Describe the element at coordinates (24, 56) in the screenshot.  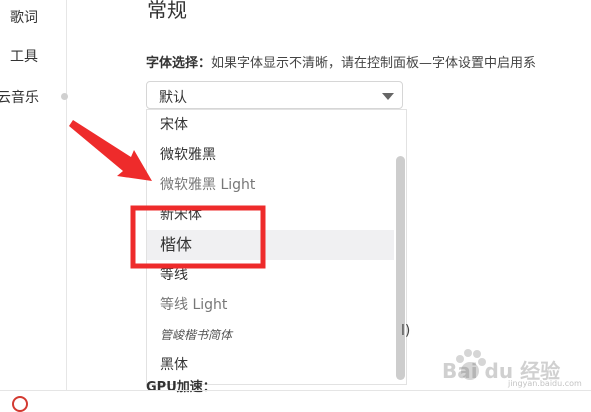
I see `sidebar-item-tools: 工具` at that location.